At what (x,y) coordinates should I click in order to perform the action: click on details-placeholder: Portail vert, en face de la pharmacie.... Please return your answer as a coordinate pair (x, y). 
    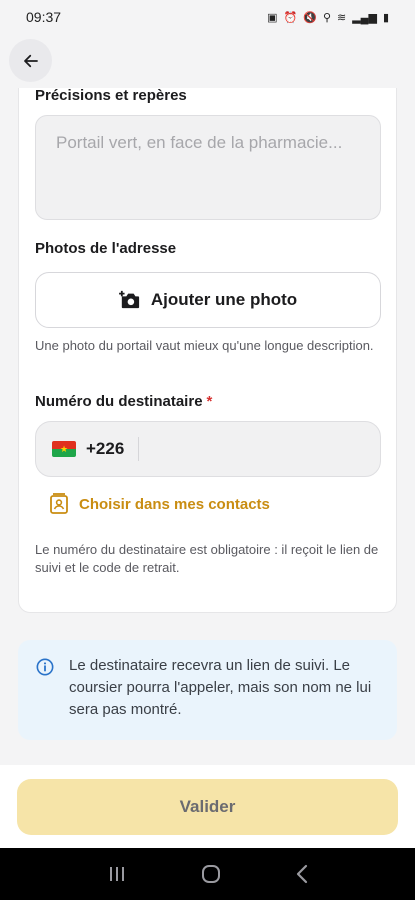
    Looking at the image, I should click on (199, 142).